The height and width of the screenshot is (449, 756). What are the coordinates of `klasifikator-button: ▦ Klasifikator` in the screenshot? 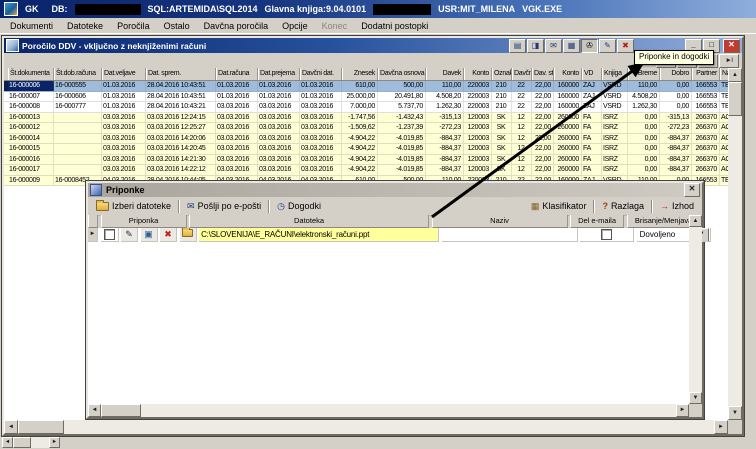 It's located at (559, 206).